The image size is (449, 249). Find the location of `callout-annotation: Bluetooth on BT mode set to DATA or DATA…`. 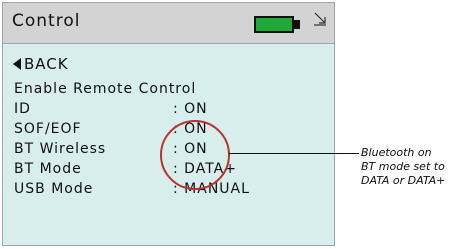

callout-annotation: Bluetooth on BT mode set to DATA or DATA… is located at coordinates (403, 166).